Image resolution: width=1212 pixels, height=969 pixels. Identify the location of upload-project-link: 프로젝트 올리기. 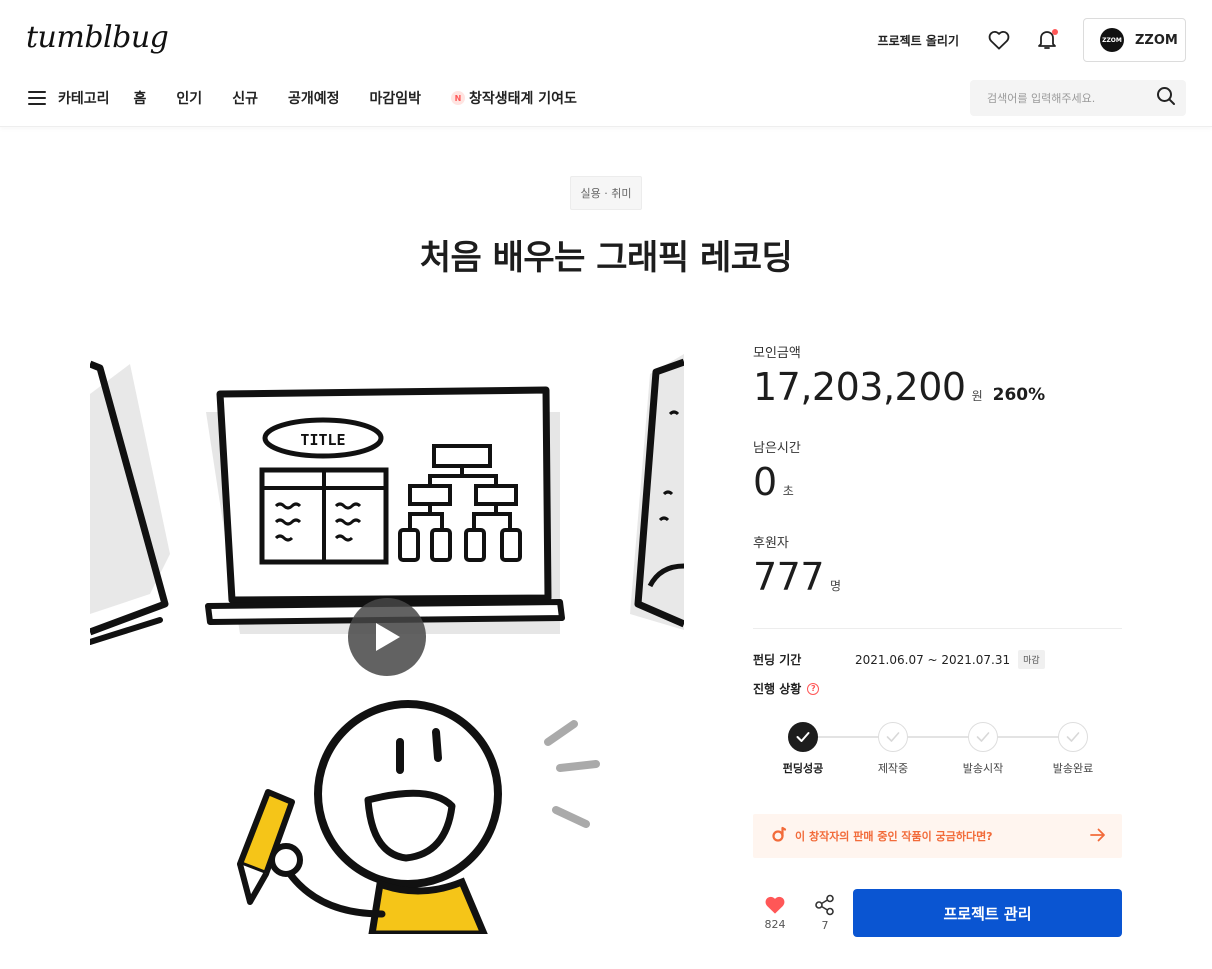
(918, 40).